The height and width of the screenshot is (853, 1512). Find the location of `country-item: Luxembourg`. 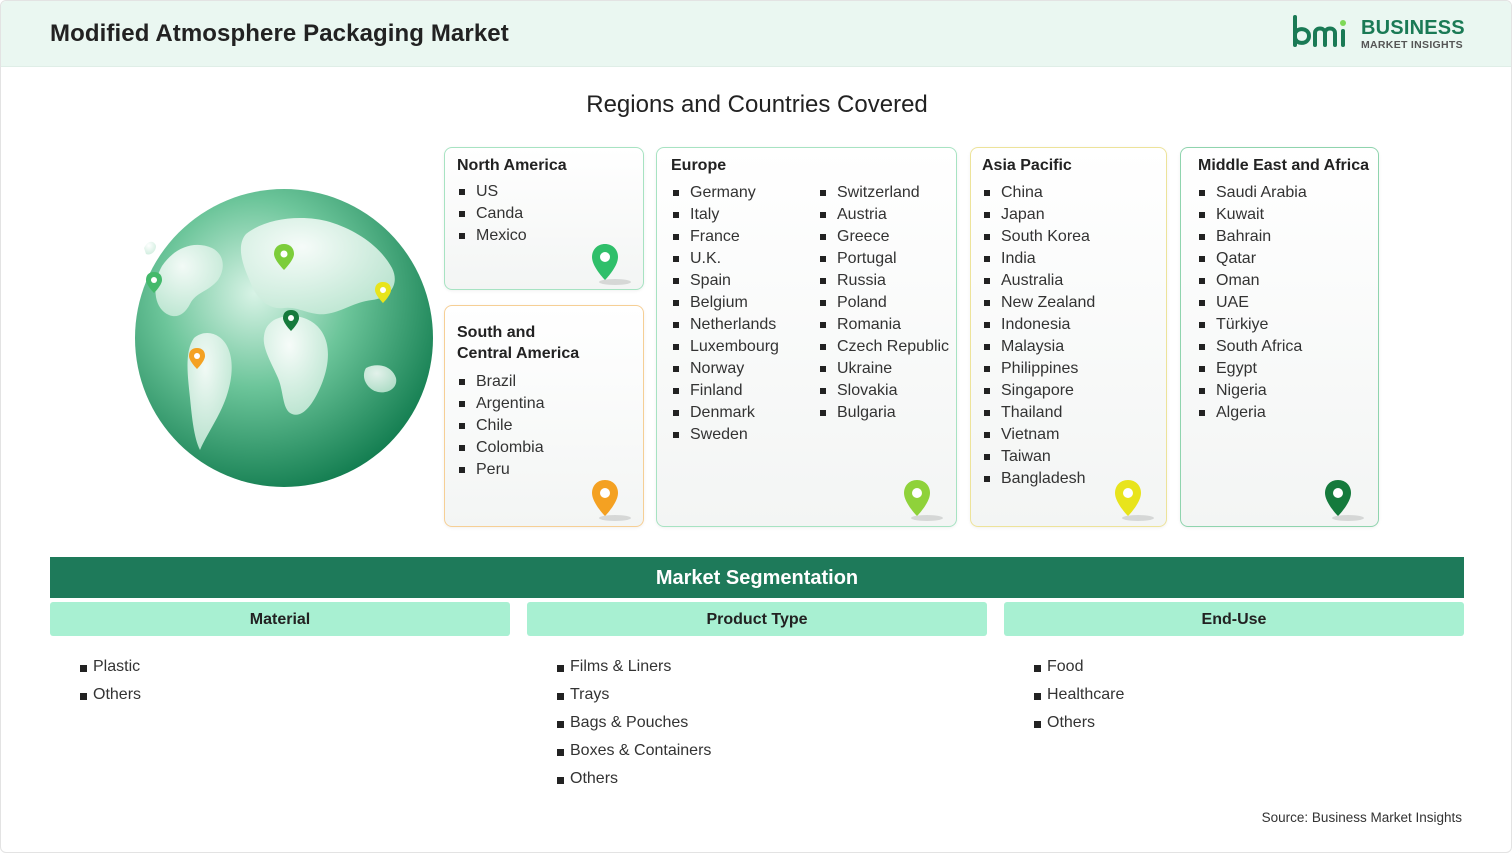

country-item: Luxembourg is located at coordinates (726, 347).